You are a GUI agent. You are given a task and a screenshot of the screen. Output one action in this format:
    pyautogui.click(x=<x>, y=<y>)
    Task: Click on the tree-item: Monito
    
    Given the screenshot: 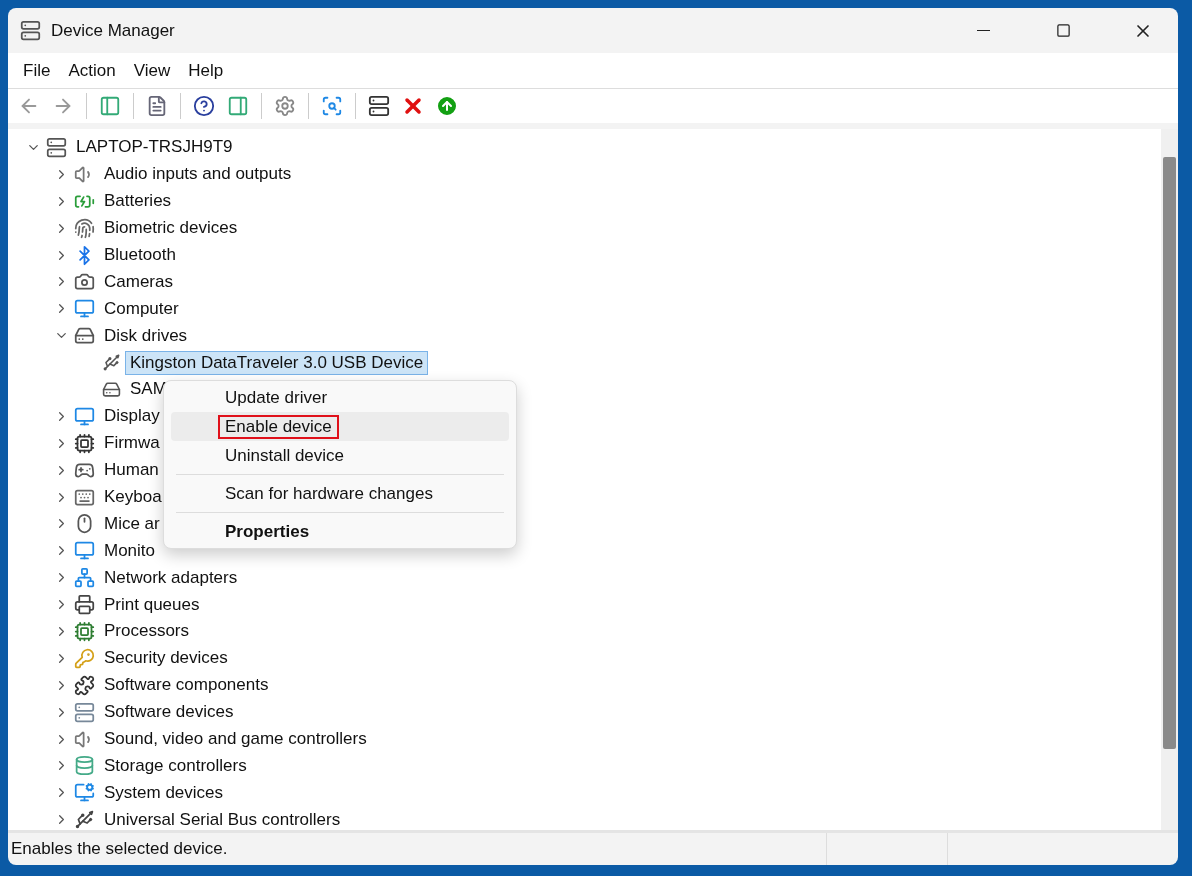 What is the action you would take?
    pyautogui.click(x=130, y=550)
    